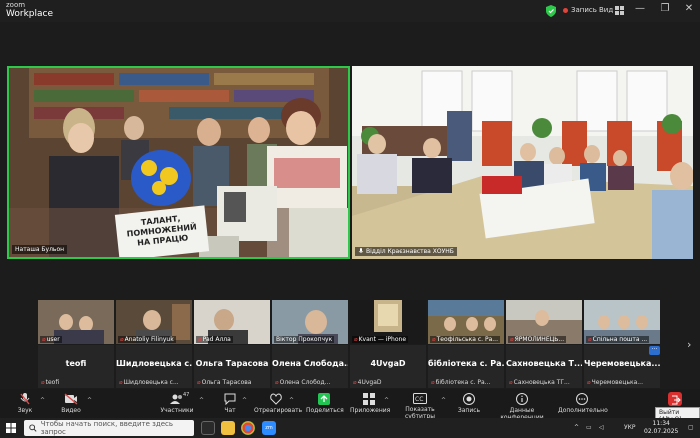 This screenshot has width=700, height=438. I want to click on tile-more-options-button: ···, so click(654, 350).